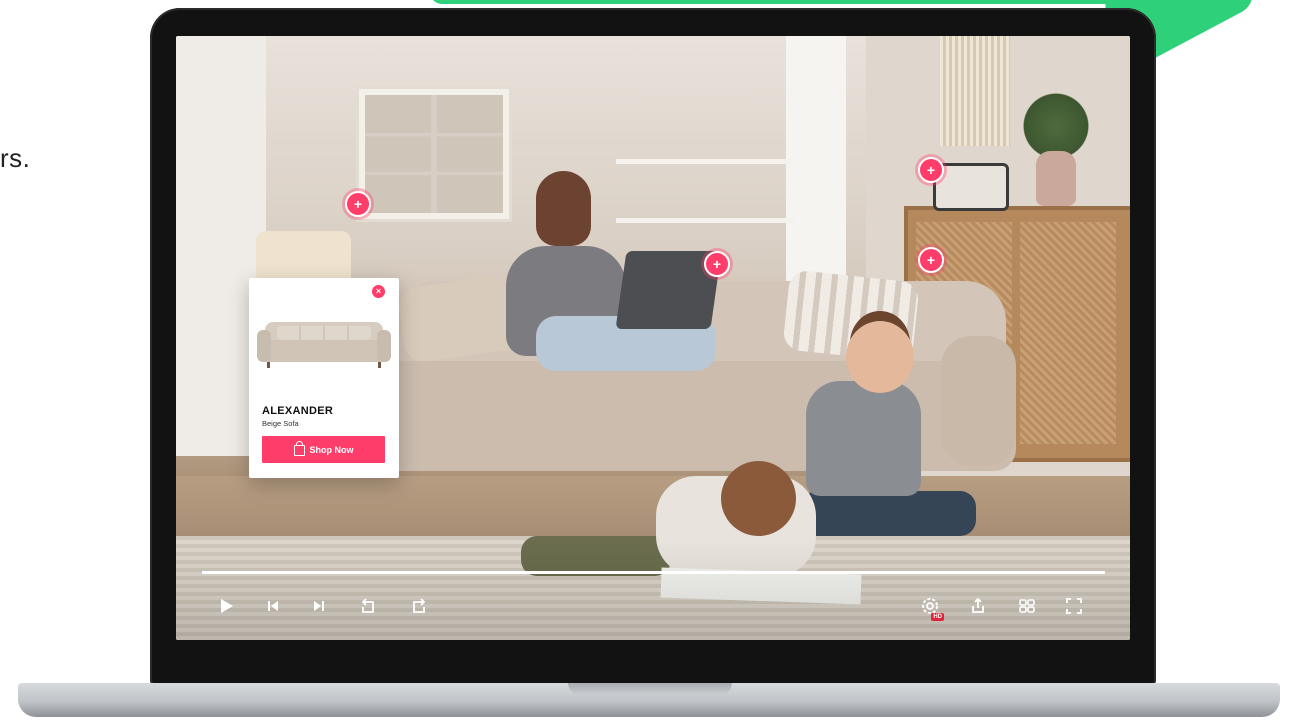 The image size is (1289, 721). I want to click on share-button, so click(978, 606).